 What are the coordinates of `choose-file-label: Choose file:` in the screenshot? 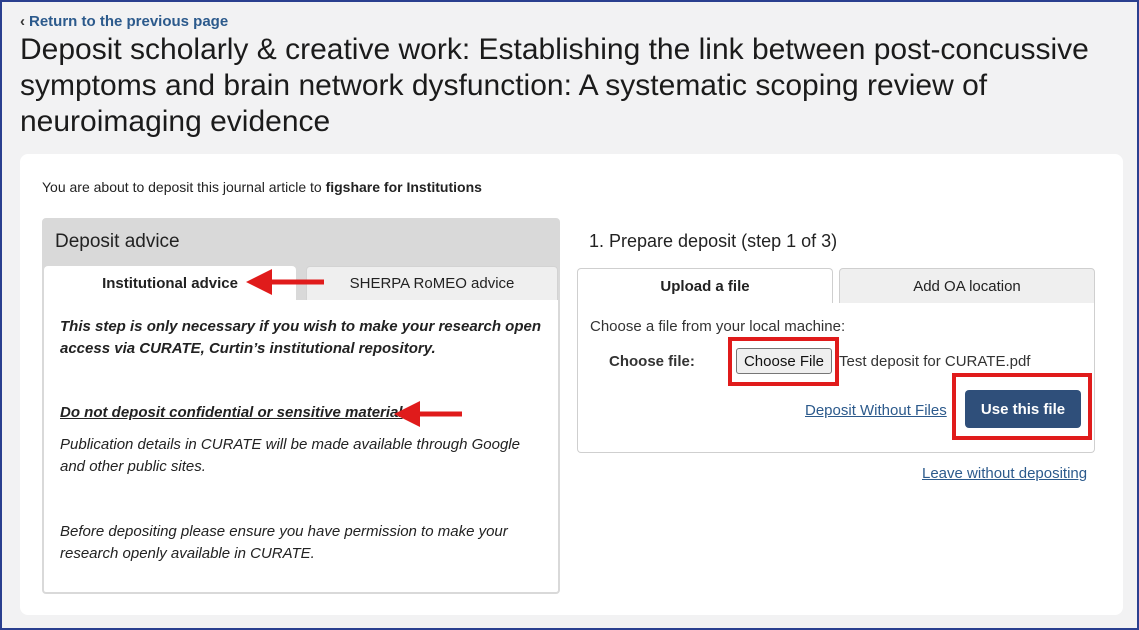 It's located at (652, 361).